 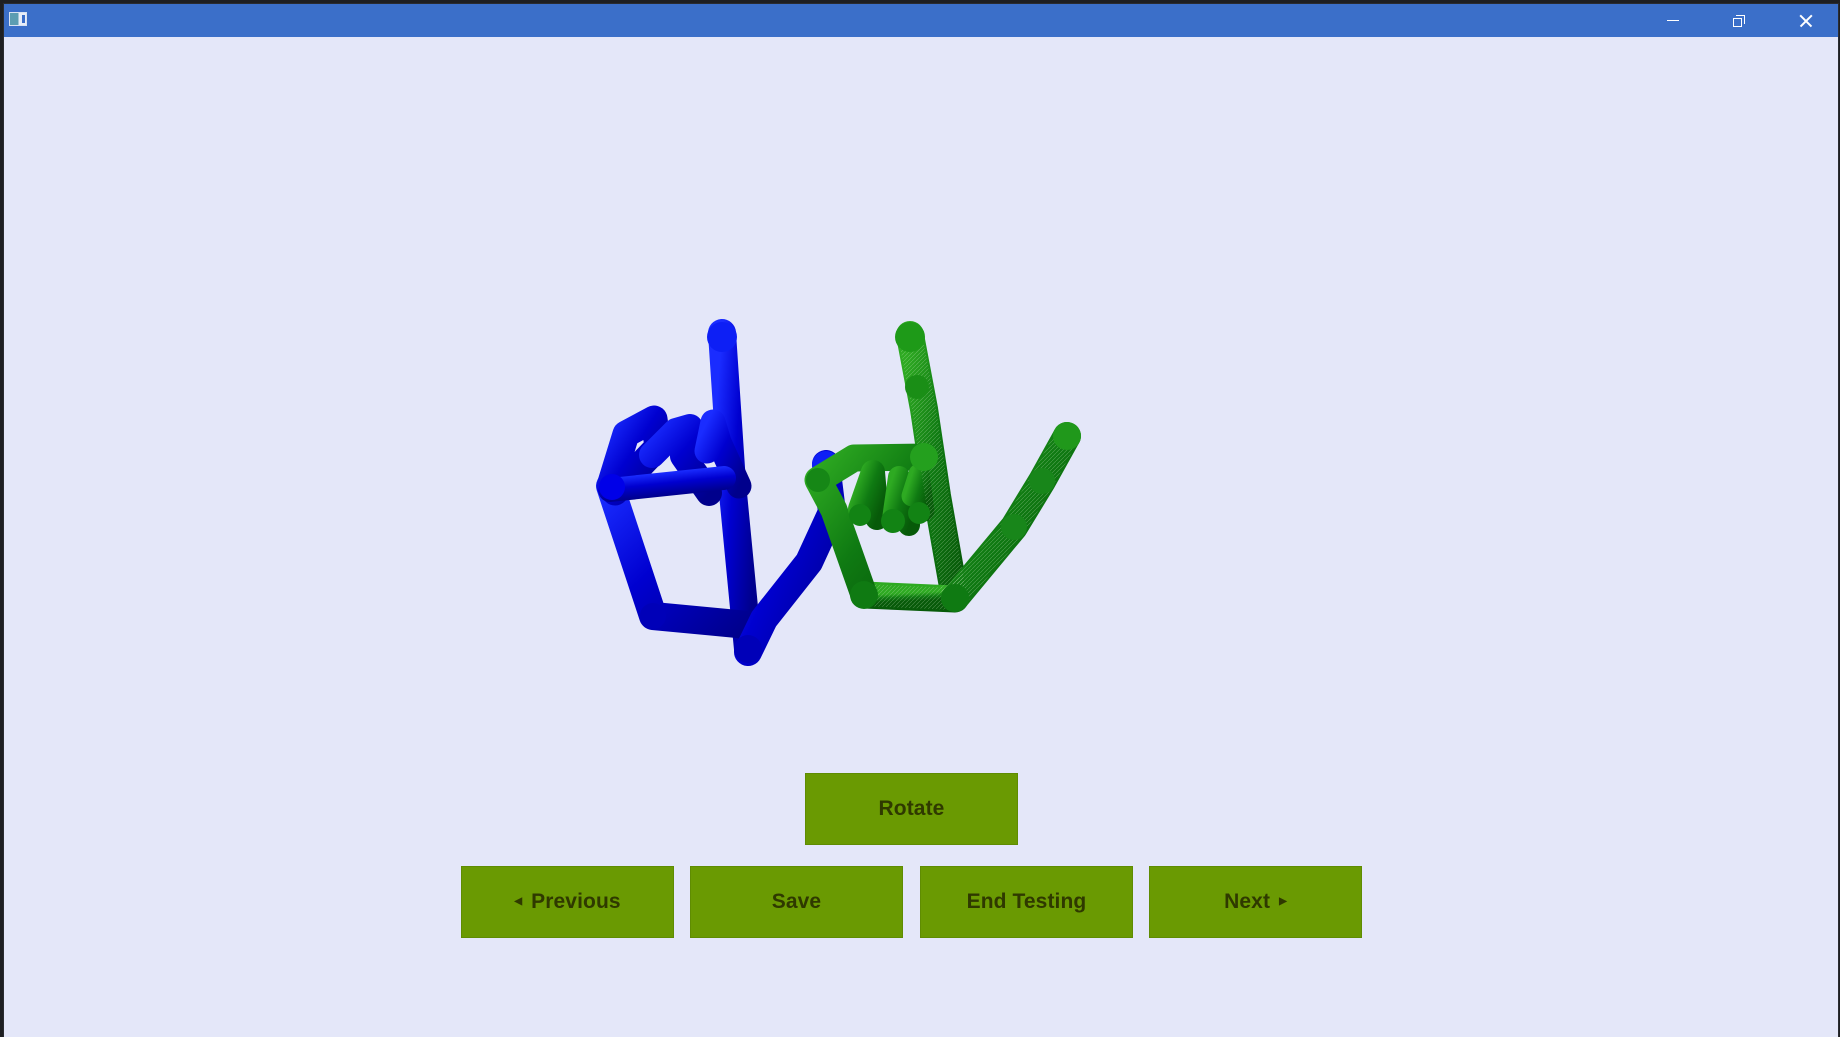 I want to click on minimize-icon, so click(x=1673, y=20).